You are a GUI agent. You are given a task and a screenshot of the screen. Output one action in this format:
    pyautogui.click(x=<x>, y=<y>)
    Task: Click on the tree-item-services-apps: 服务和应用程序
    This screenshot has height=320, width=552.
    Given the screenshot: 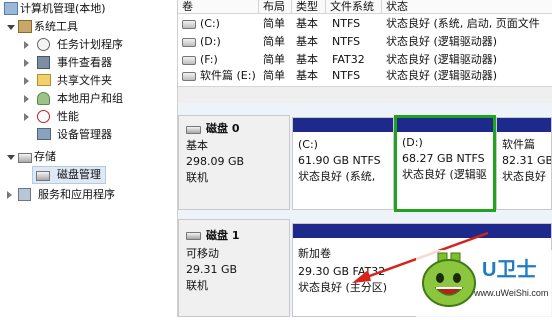 What is the action you would take?
    pyautogui.click(x=88, y=195)
    